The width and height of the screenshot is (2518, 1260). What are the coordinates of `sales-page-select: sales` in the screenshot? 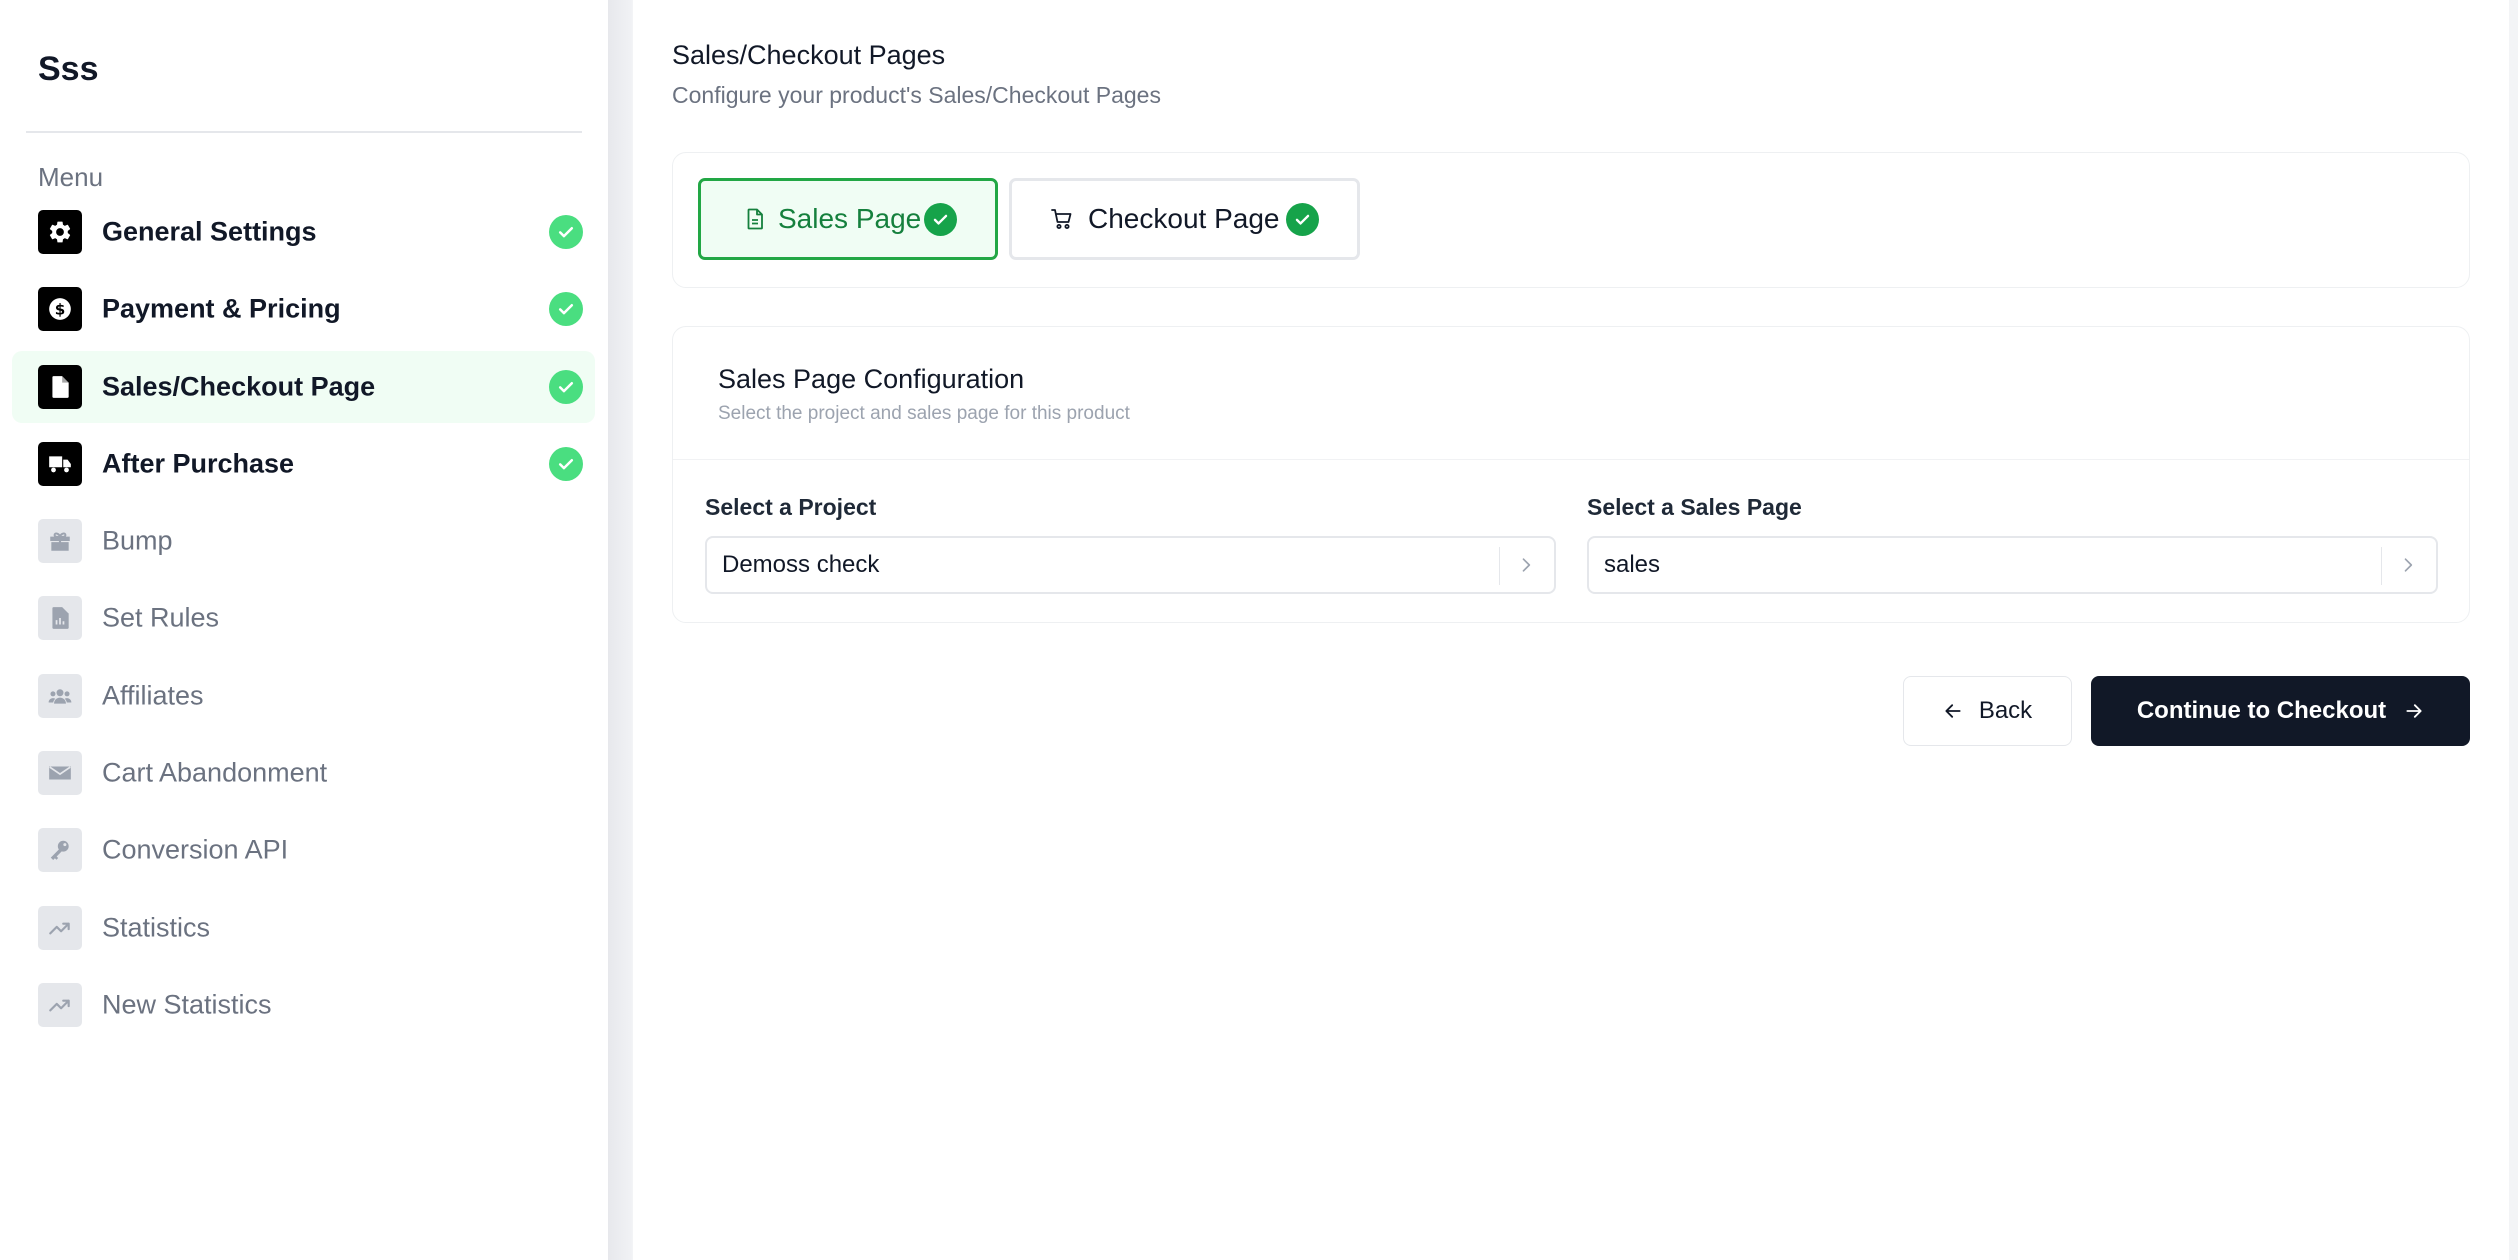 It's located at (2012, 565).